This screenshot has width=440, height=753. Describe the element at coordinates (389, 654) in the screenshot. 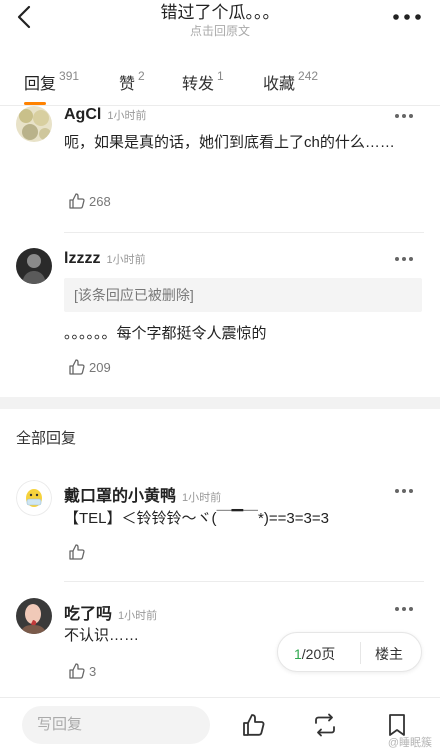

I see `original-poster-filter-button: 楼主` at that location.